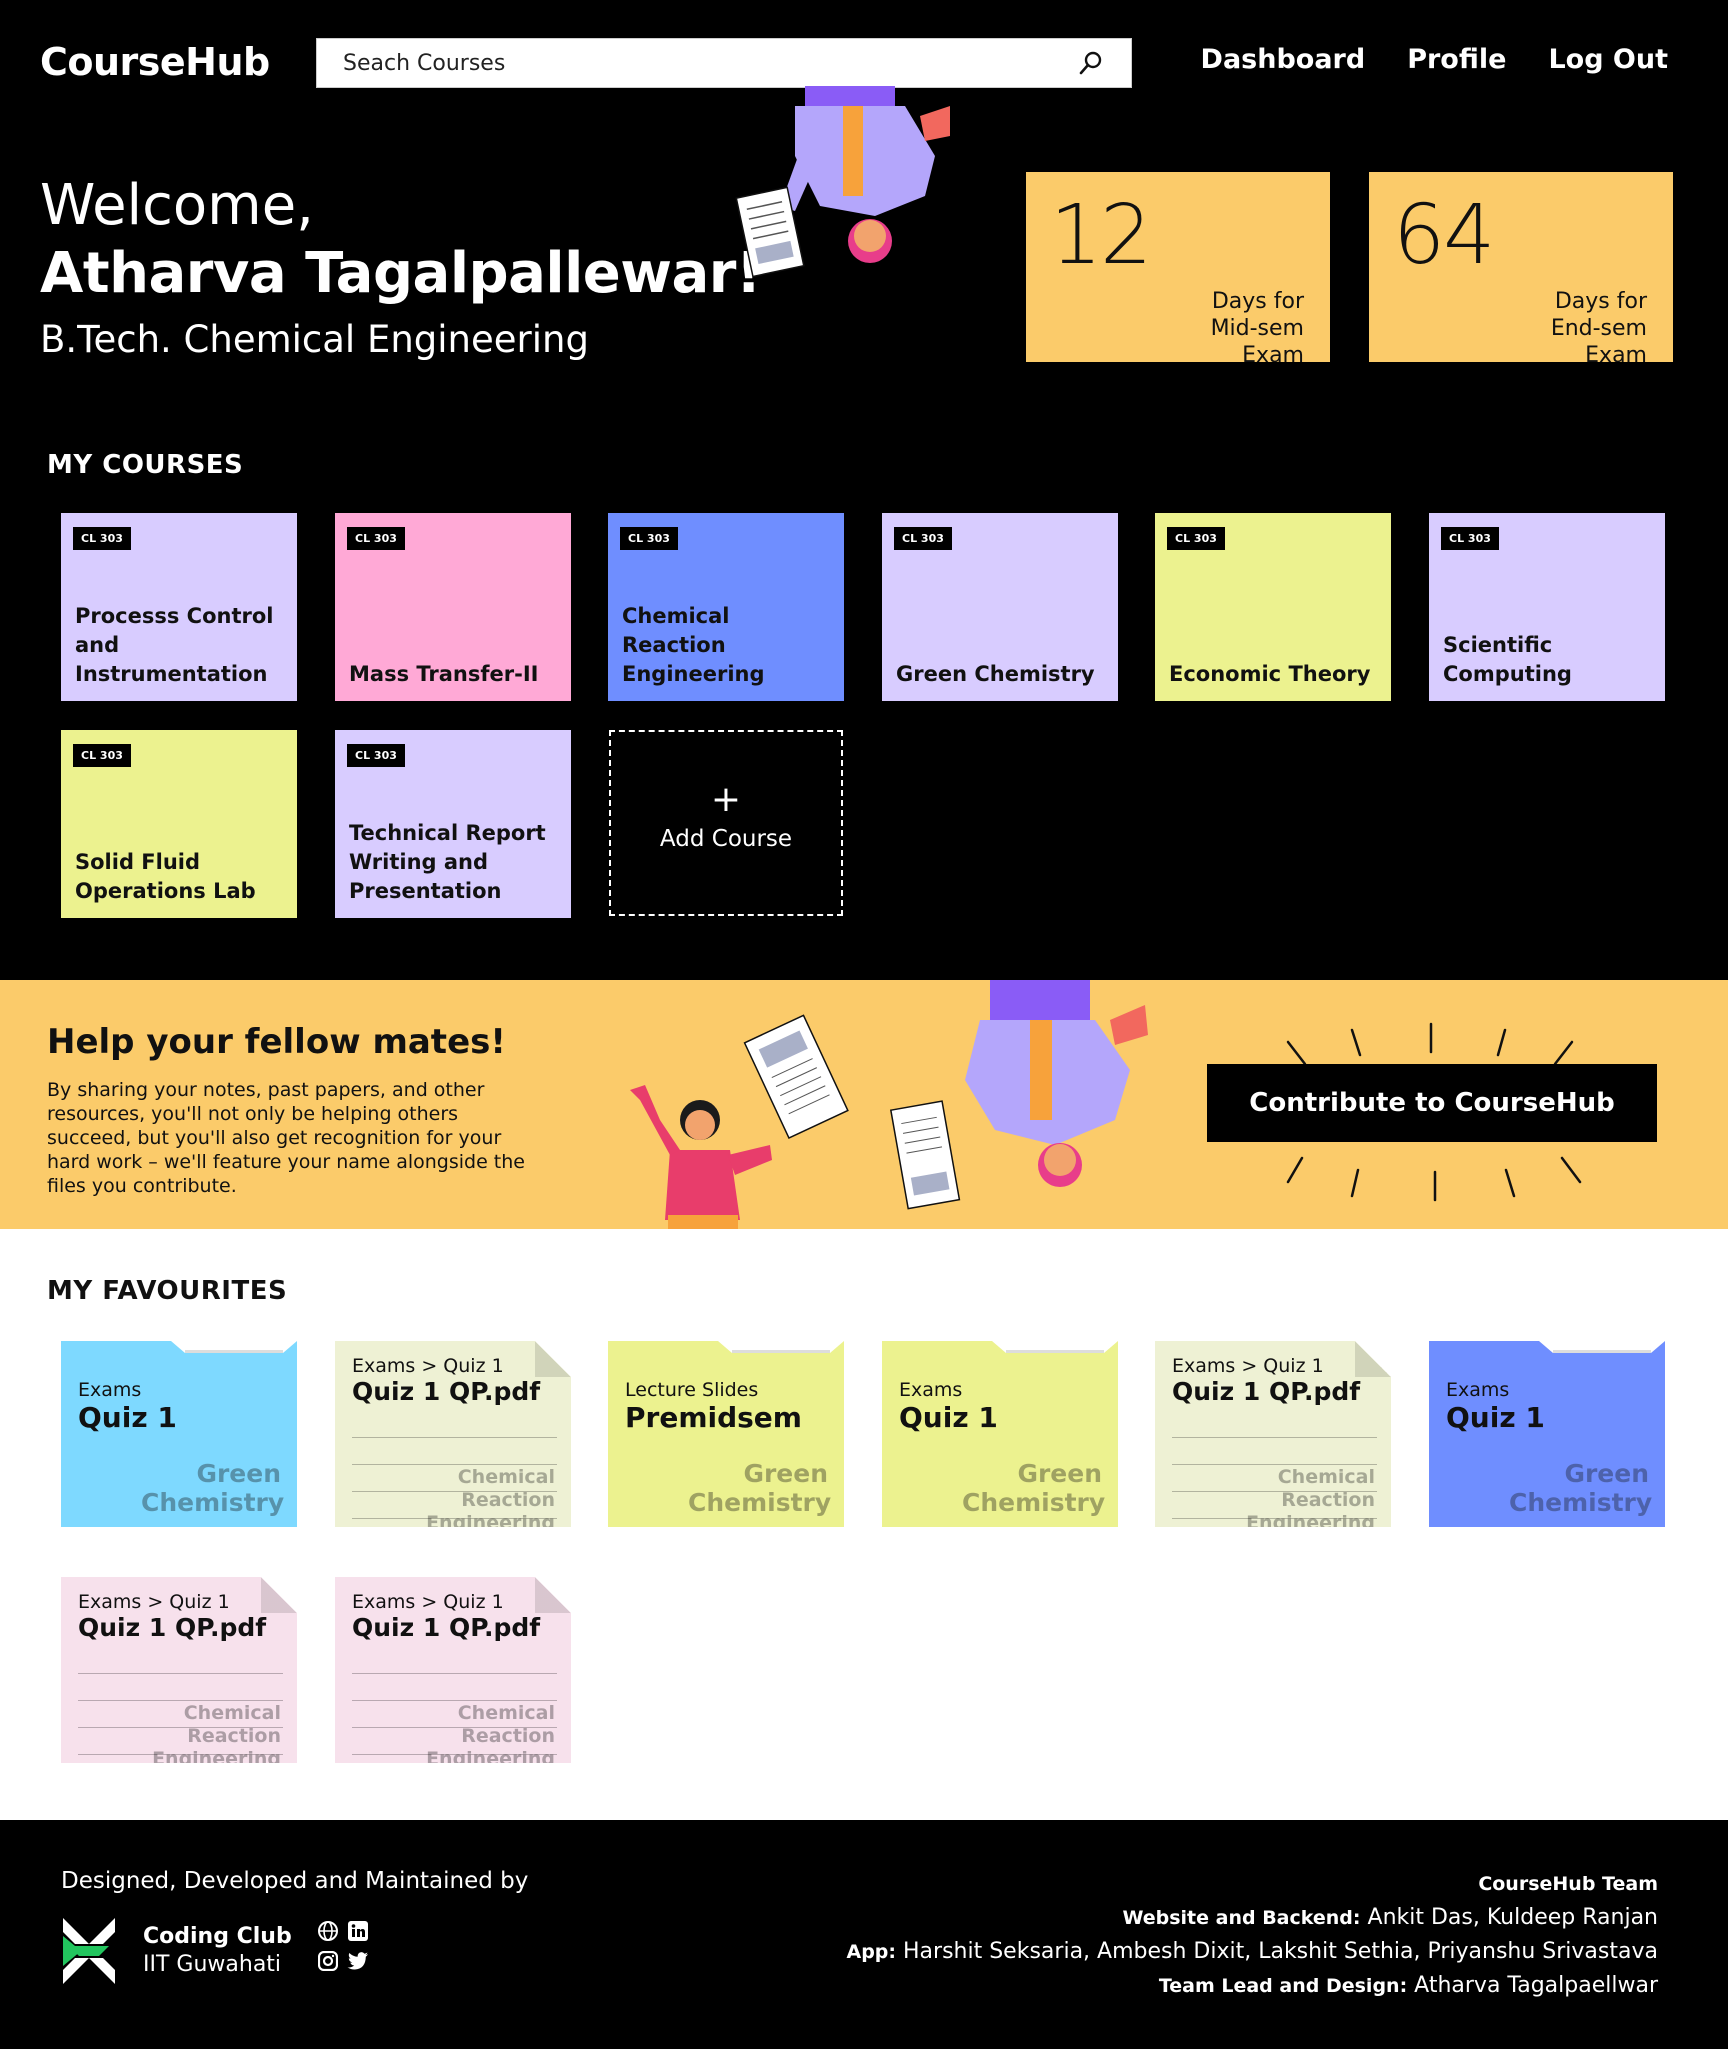 The width and height of the screenshot is (1728, 2049). What do you see at coordinates (710, 63) in the screenshot?
I see `search-input` at bounding box center [710, 63].